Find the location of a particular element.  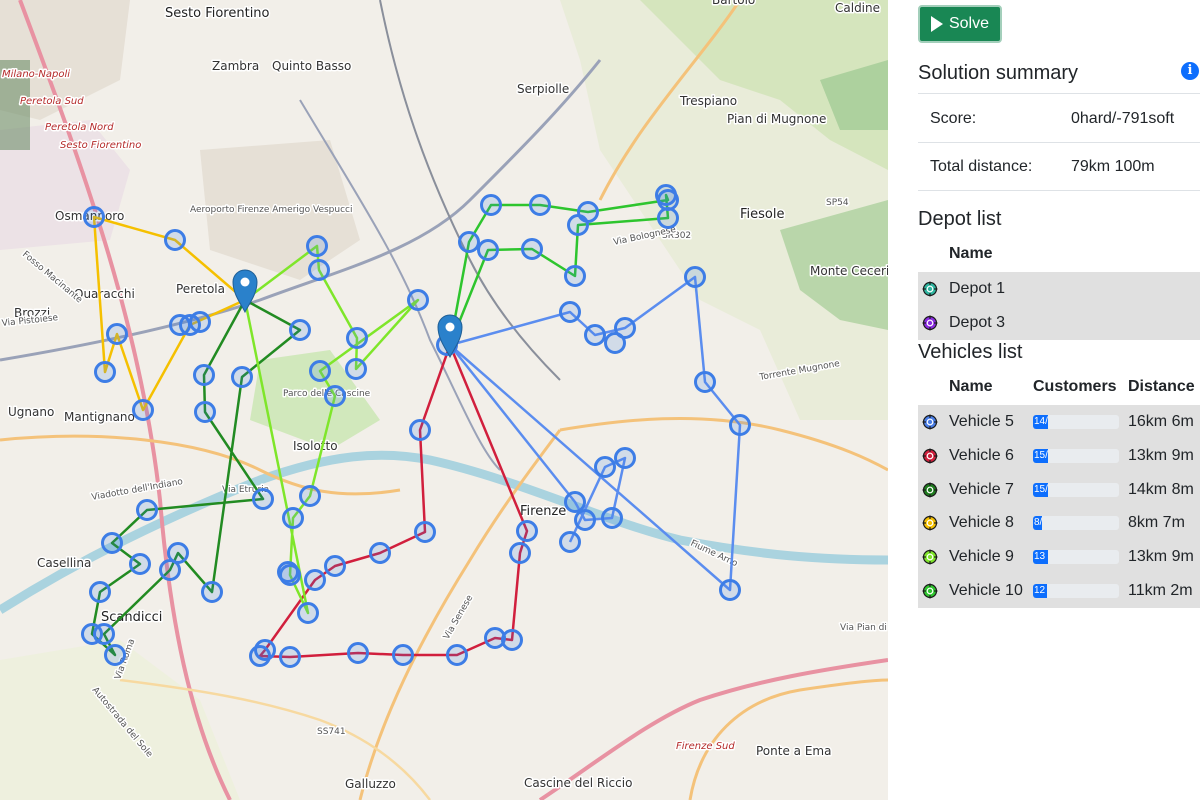

depot-list-title: Depot list is located at coordinates (960, 219).